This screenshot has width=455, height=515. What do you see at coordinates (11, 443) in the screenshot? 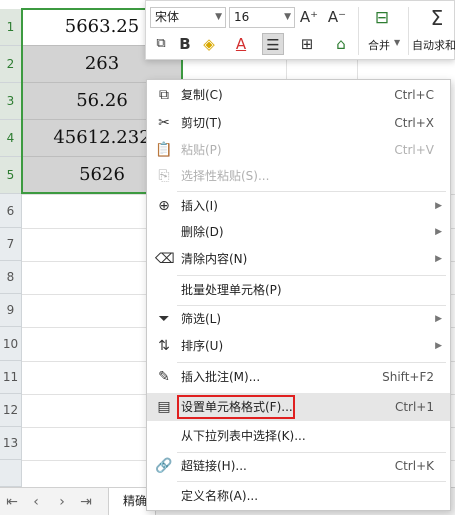
I see `row-header-13: 13` at bounding box center [11, 443].